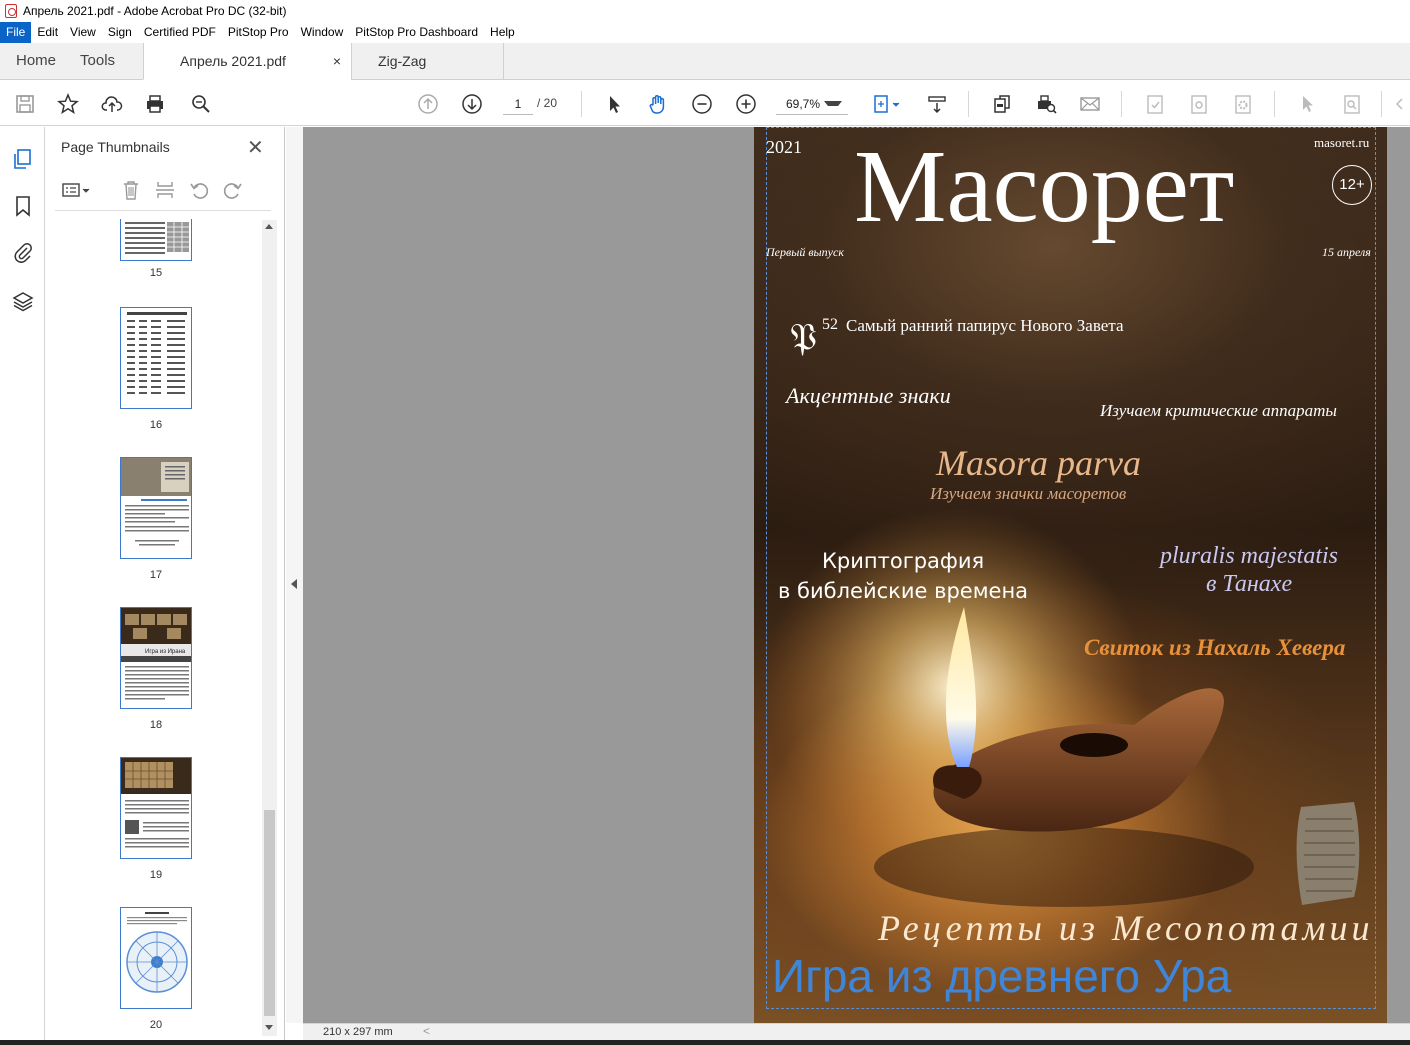  Describe the element at coordinates (156, 725) in the screenshot. I see `thumbnail-label: 18` at that location.